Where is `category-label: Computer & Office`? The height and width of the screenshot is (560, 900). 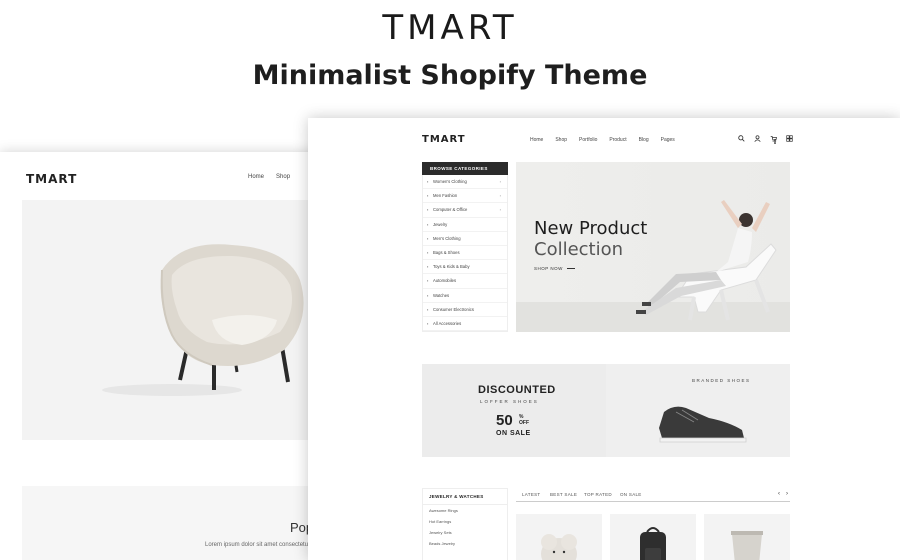
category-label: Computer & Office is located at coordinates (450, 210).